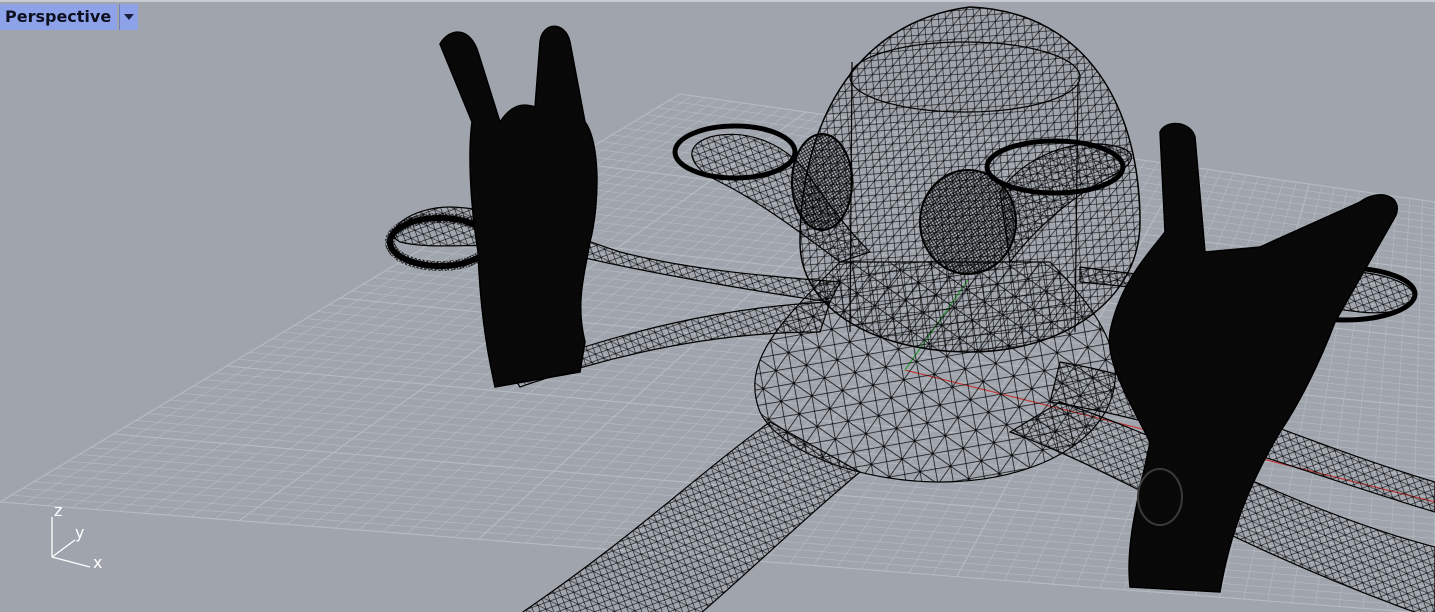  What do you see at coordinates (129, 17) in the screenshot?
I see `dropdown-triangle-icon` at bounding box center [129, 17].